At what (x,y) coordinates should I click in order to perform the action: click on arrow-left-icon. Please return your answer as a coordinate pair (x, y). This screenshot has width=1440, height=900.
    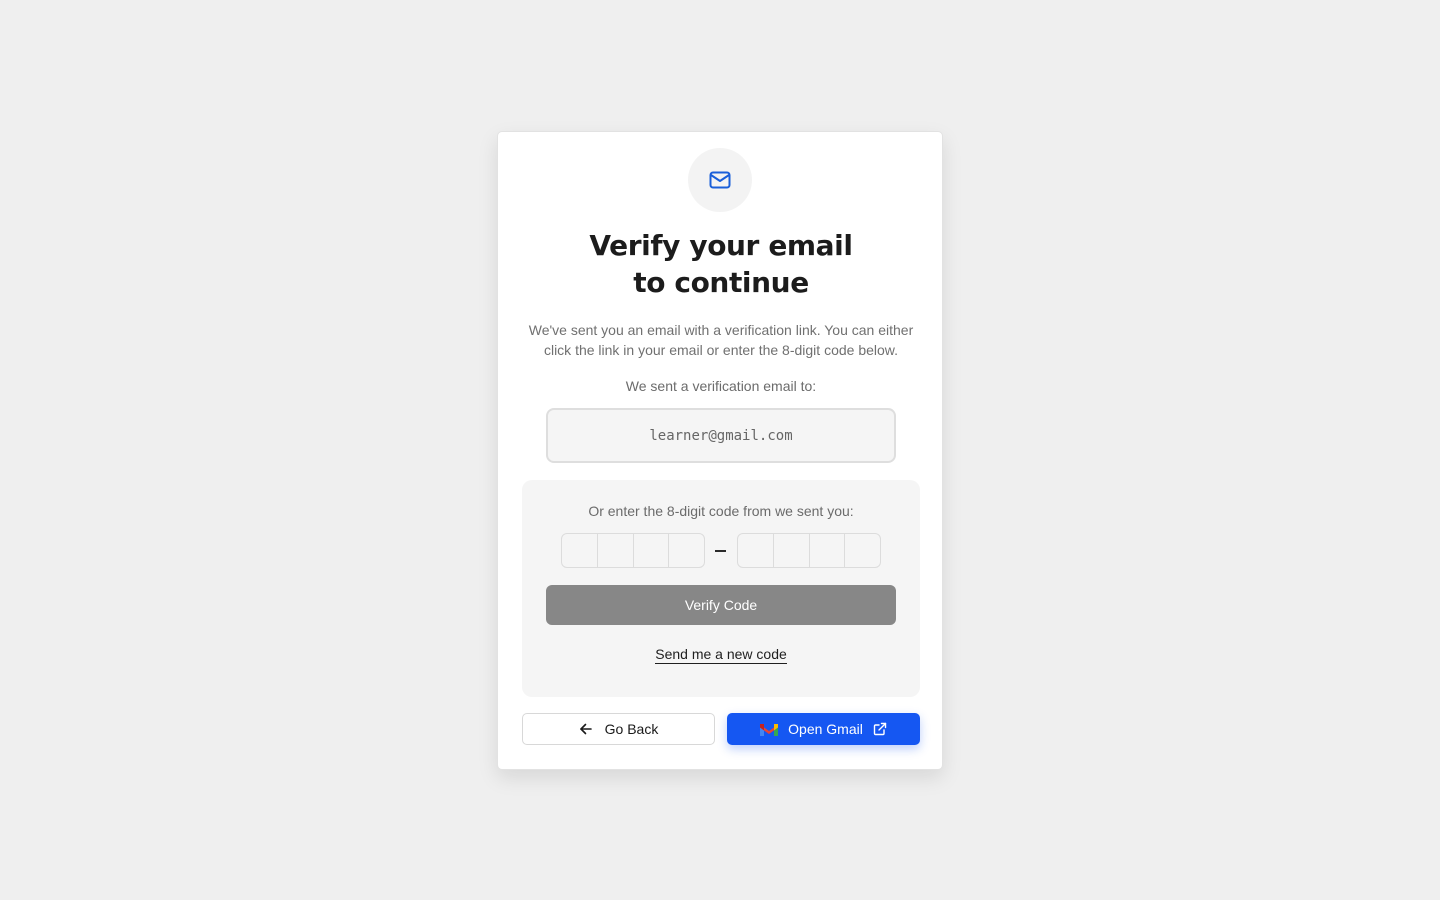
    Looking at the image, I should click on (586, 729).